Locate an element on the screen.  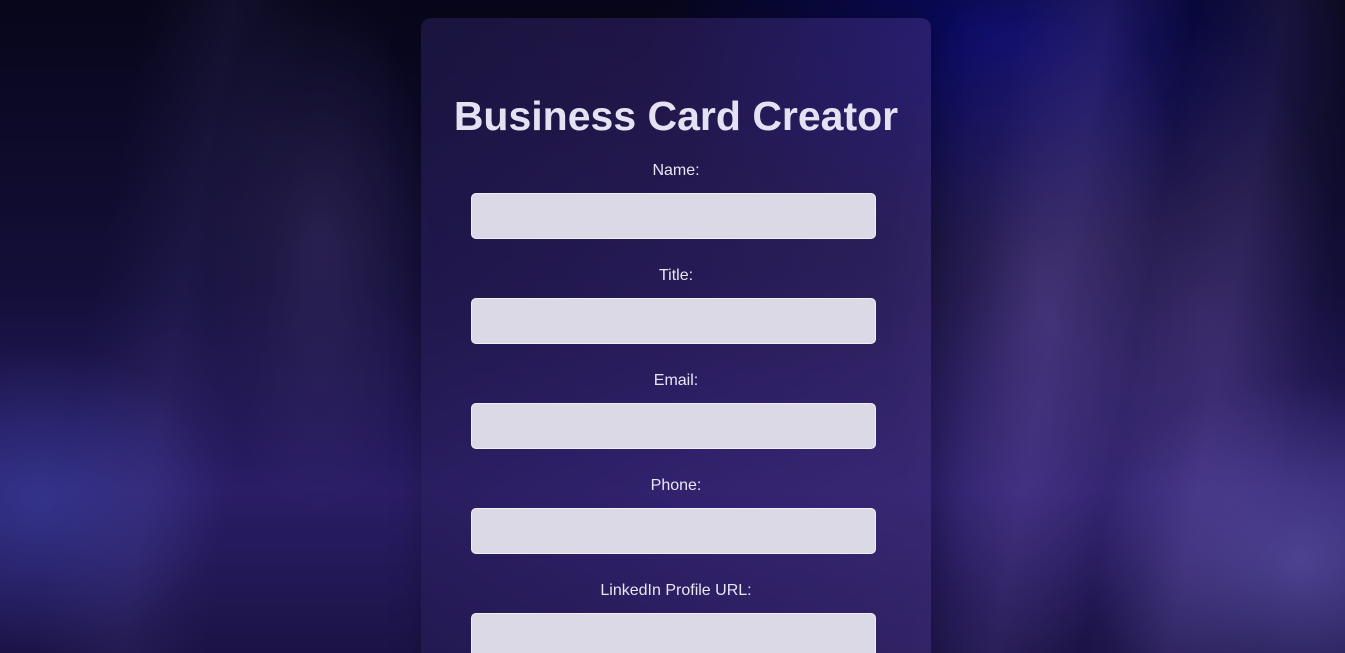
phone-label: Phone: is located at coordinates (676, 485).